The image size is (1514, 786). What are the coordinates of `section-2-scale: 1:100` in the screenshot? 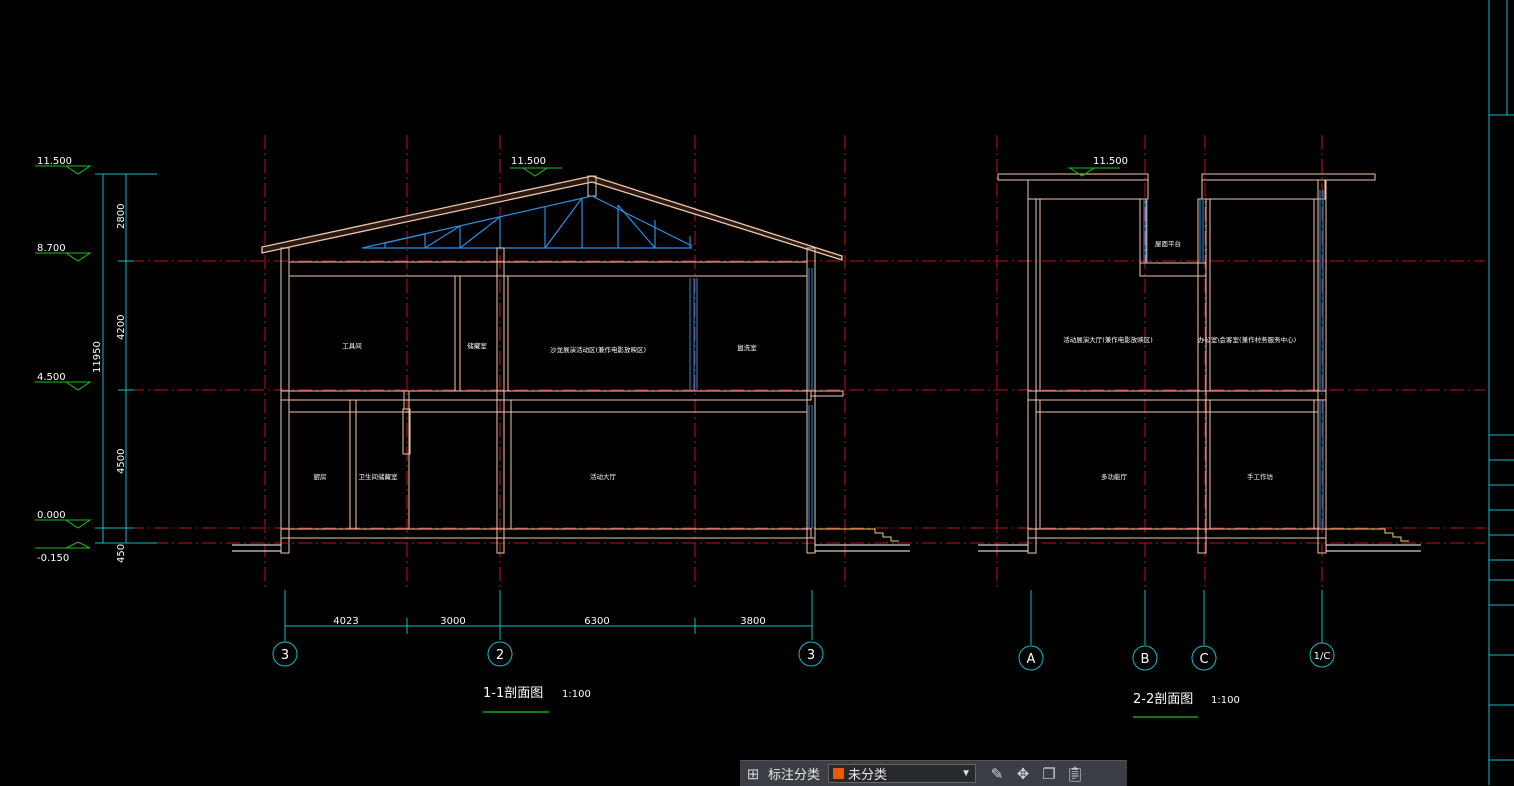 It's located at (1225, 700).